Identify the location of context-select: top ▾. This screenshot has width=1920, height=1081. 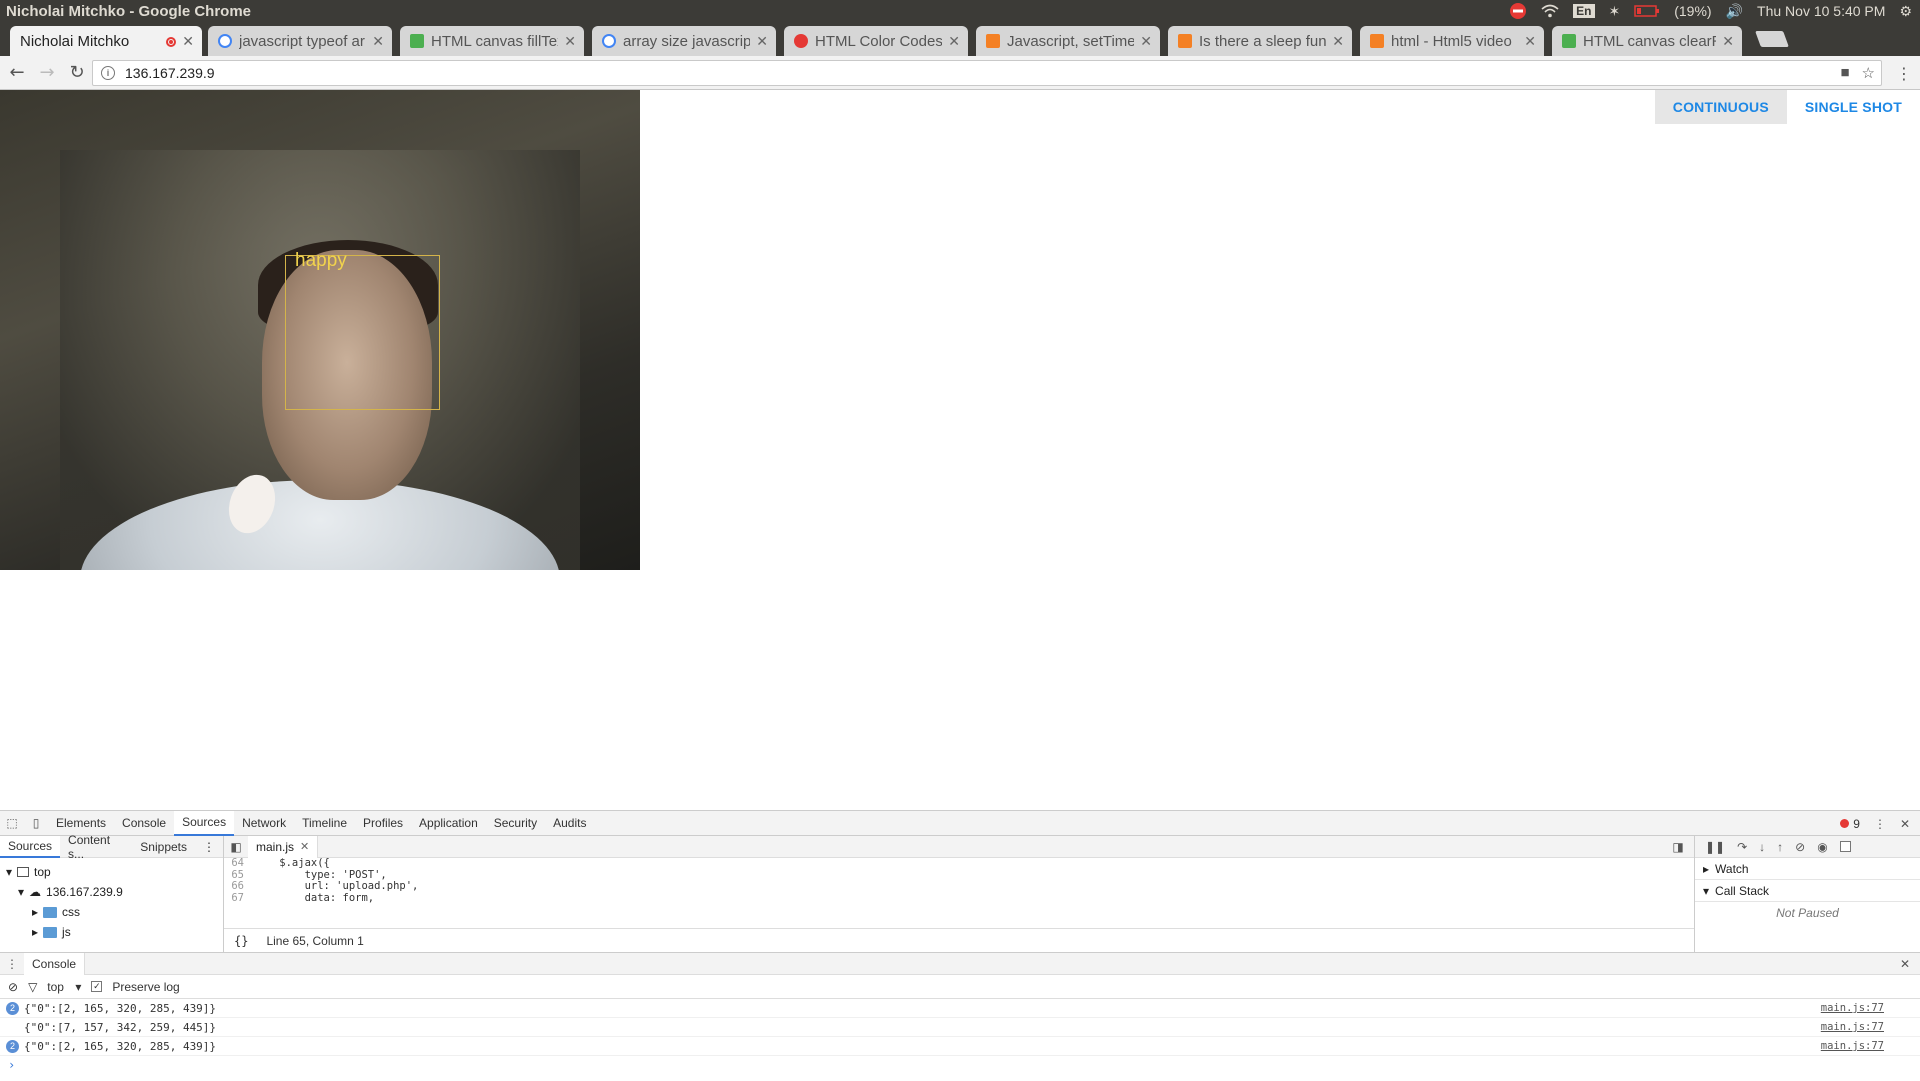
(64, 987).